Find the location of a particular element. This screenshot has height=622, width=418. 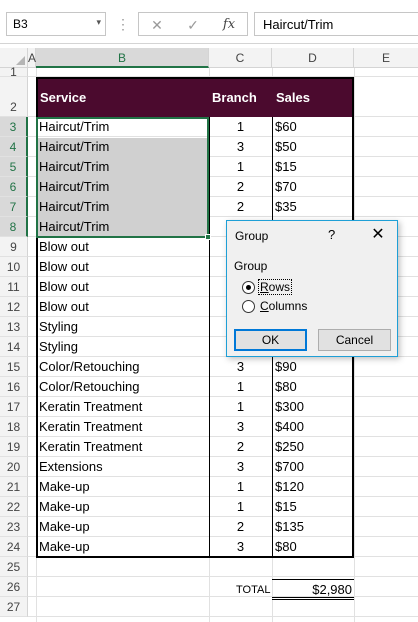

columns-radio is located at coordinates (248, 306).